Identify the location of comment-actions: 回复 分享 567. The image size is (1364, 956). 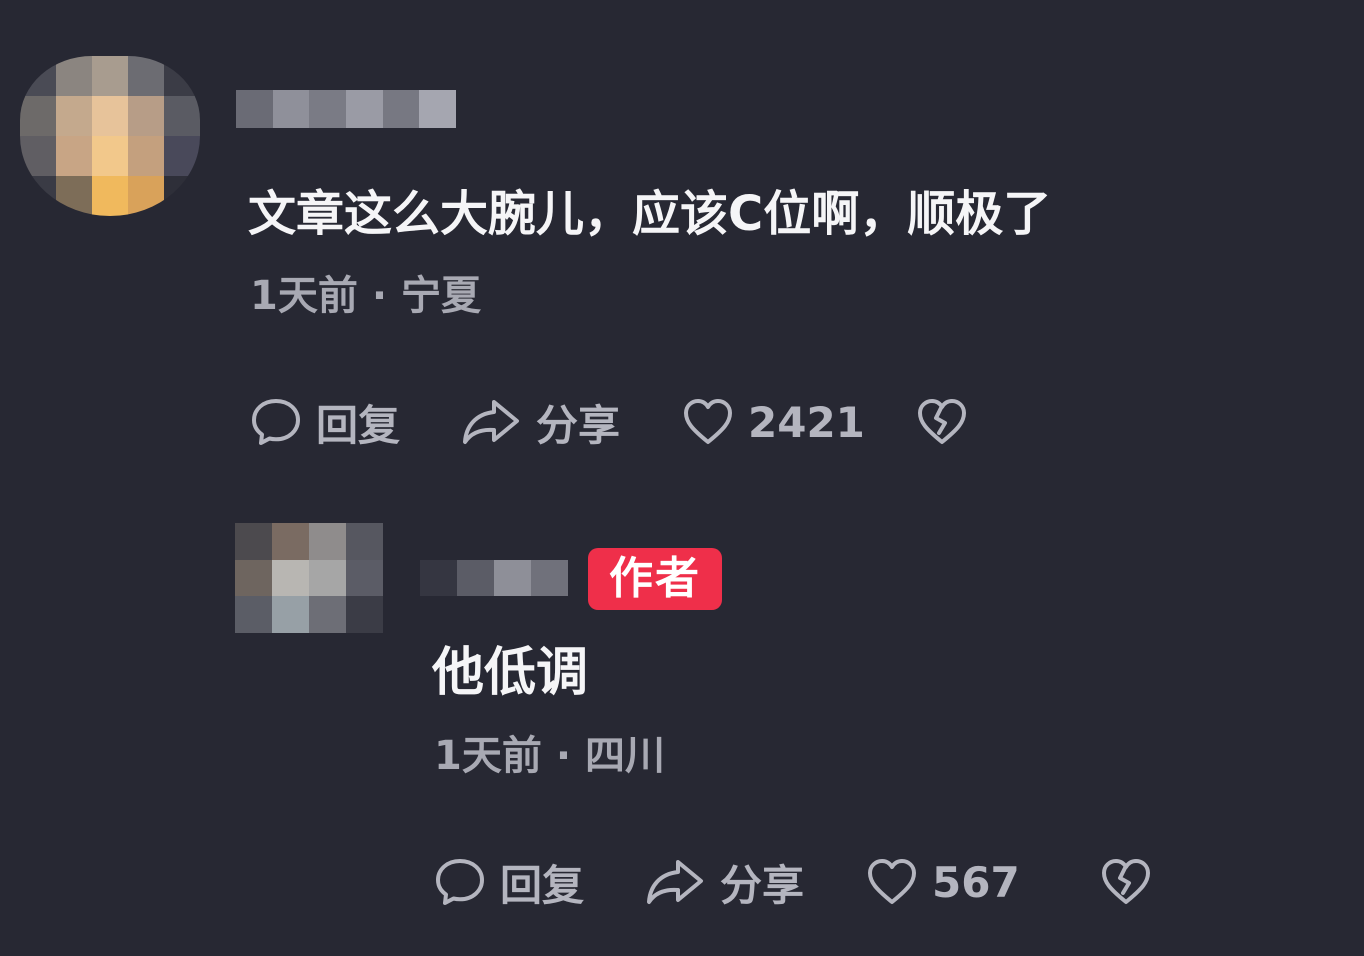
(793, 882).